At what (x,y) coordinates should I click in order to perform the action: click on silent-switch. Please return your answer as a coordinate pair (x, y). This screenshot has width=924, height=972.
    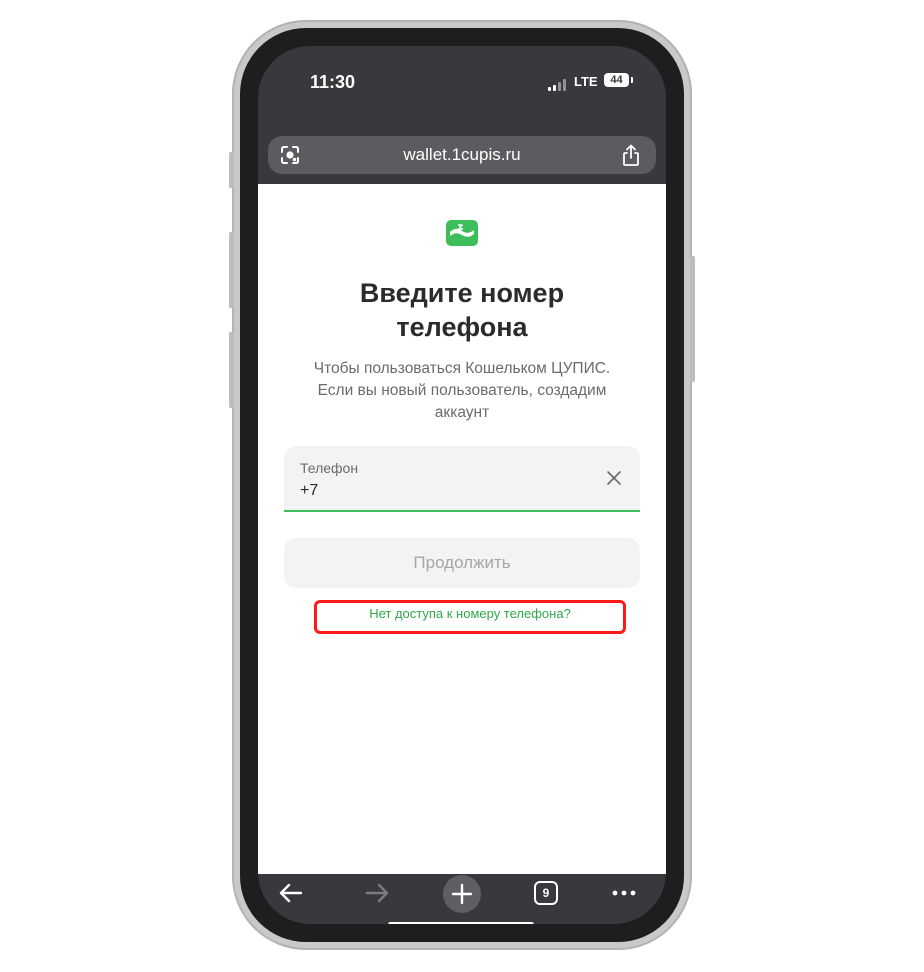
    Looking at the image, I should click on (231, 170).